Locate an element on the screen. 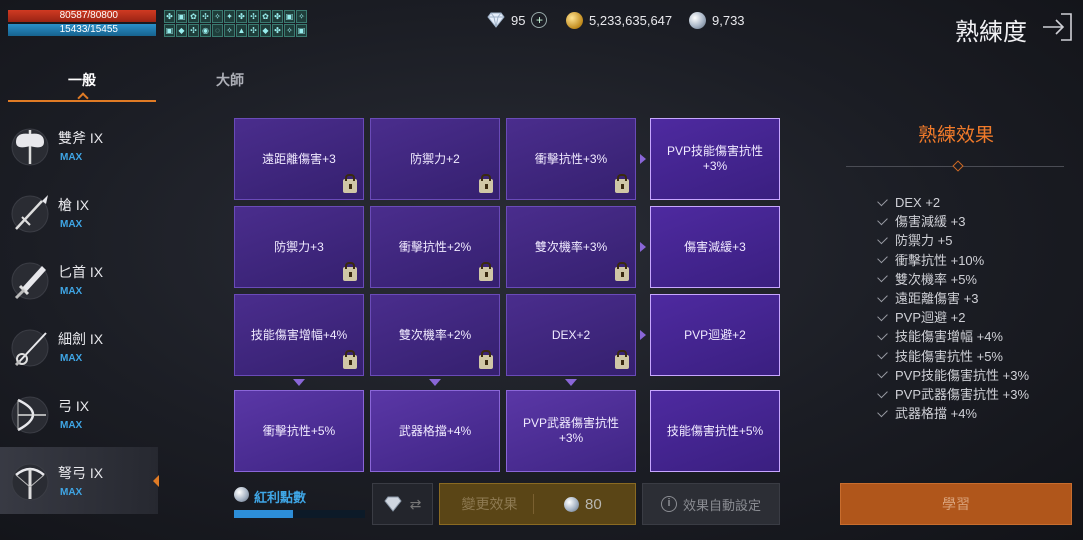  effect-item: 防禦力 +5 is located at coordinates (953, 240).